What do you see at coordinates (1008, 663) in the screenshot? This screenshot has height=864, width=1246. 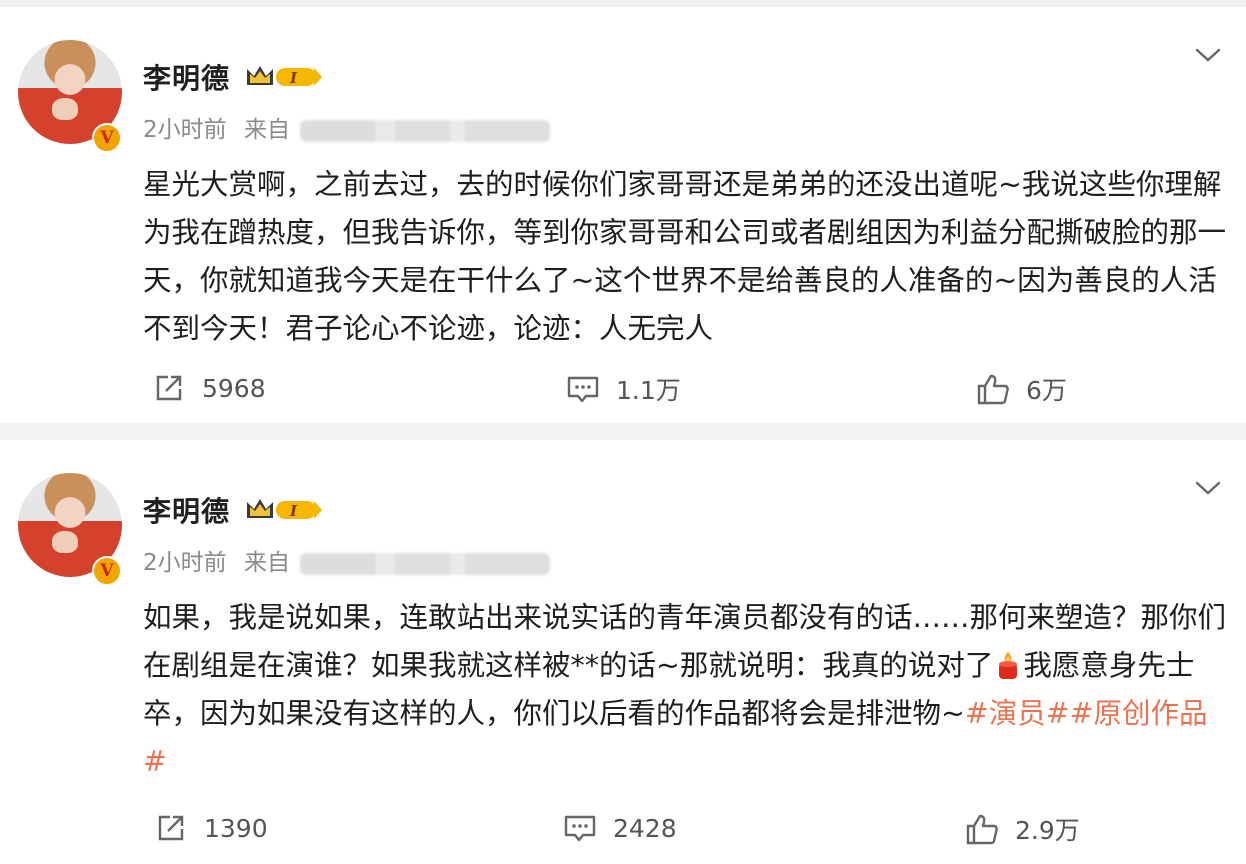 I see `candle-emoji` at bounding box center [1008, 663].